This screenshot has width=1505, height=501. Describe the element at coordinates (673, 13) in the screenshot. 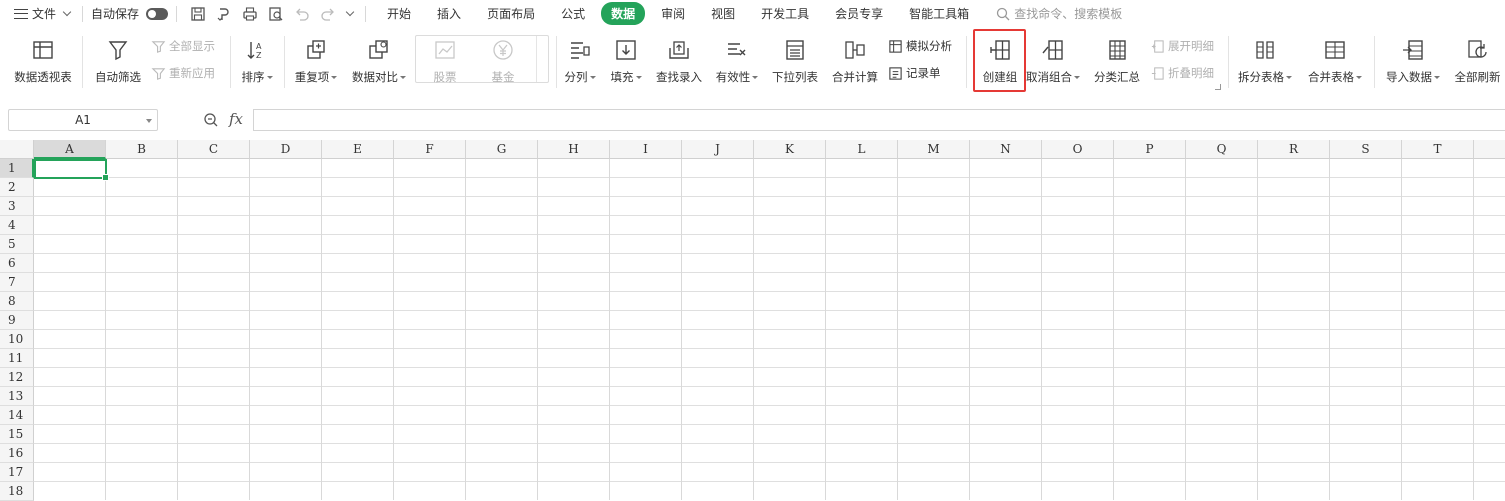

I see `tab-review: 审阅` at that location.